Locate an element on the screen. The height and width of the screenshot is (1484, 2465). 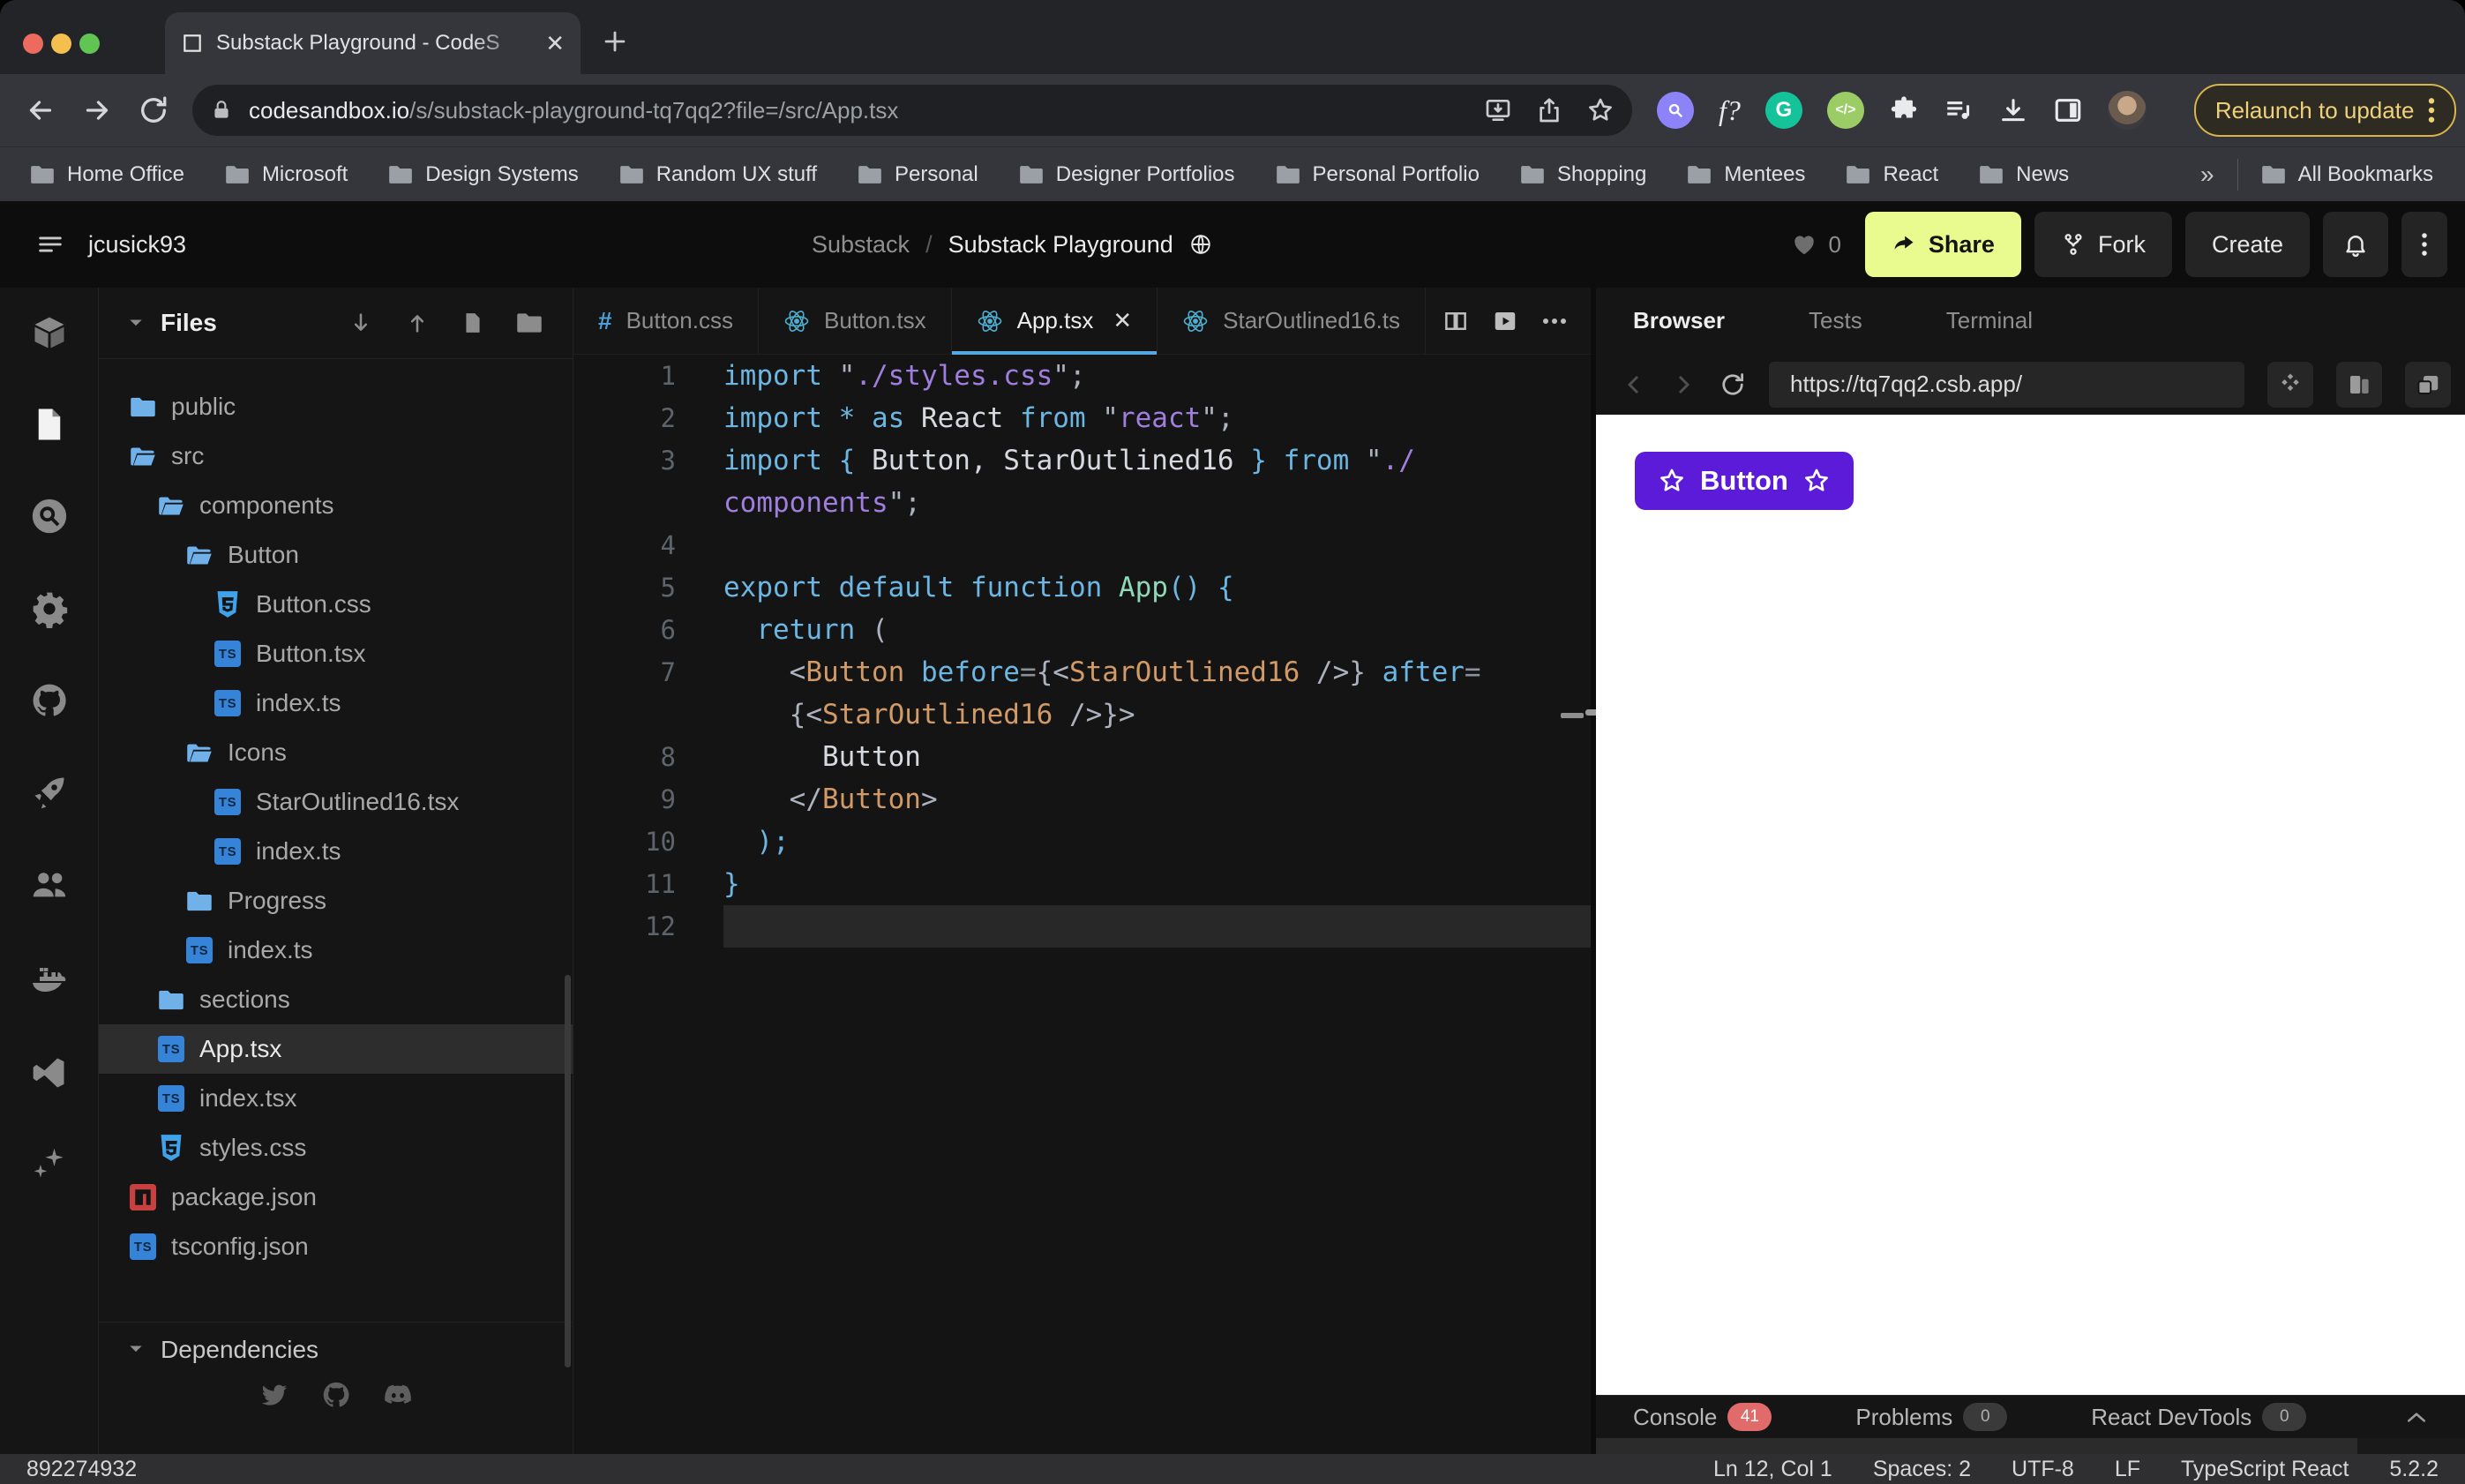
docker-icon is located at coordinates (49, 979).